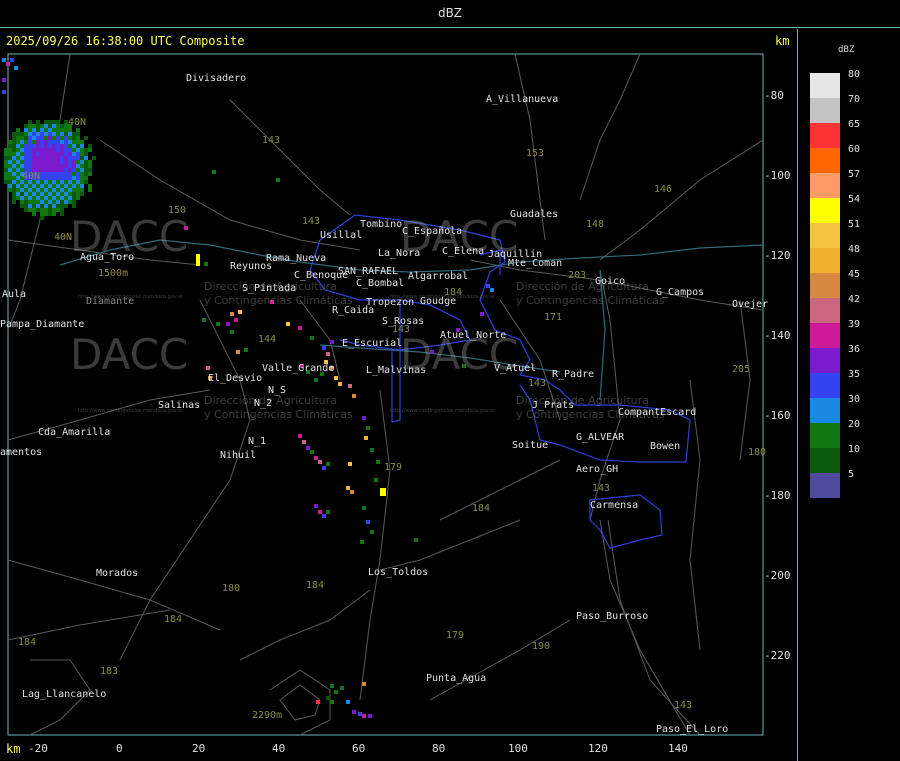  What do you see at coordinates (777, 255) in the screenshot?
I see `y-tick-label: -120` at bounding box center [777, 255].